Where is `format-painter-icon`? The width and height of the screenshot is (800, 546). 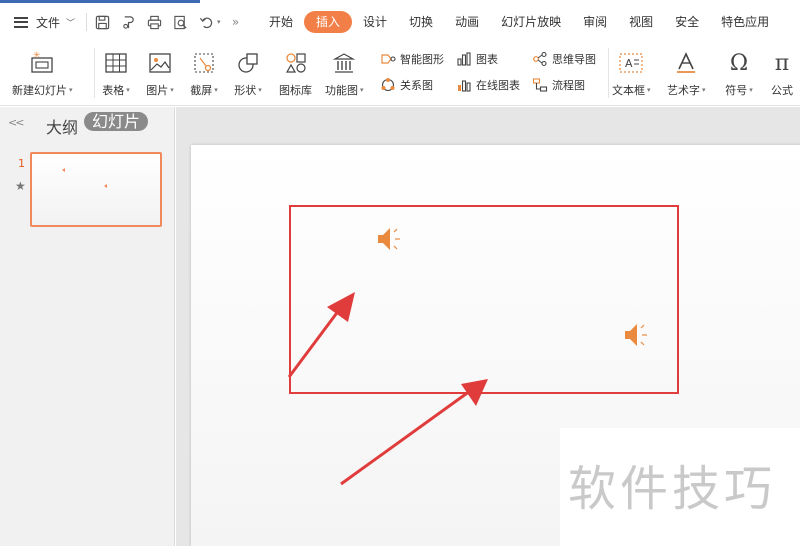 format-painter-icon is located at coordinates (128, 22).